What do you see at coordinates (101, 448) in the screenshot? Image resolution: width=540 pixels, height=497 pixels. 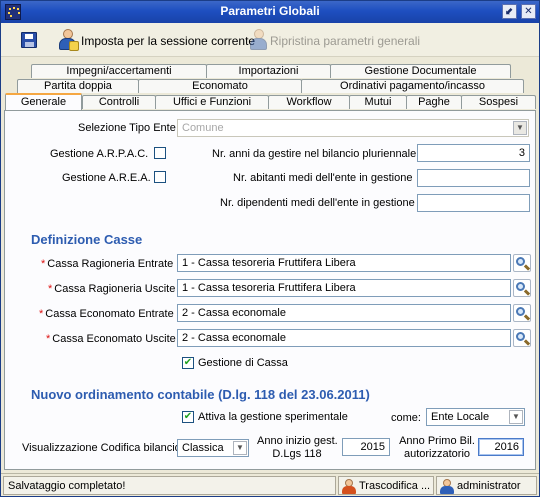 I see `codifica-label: Visualizzazione Codifica bilancio` at bounding box center [101, 448].